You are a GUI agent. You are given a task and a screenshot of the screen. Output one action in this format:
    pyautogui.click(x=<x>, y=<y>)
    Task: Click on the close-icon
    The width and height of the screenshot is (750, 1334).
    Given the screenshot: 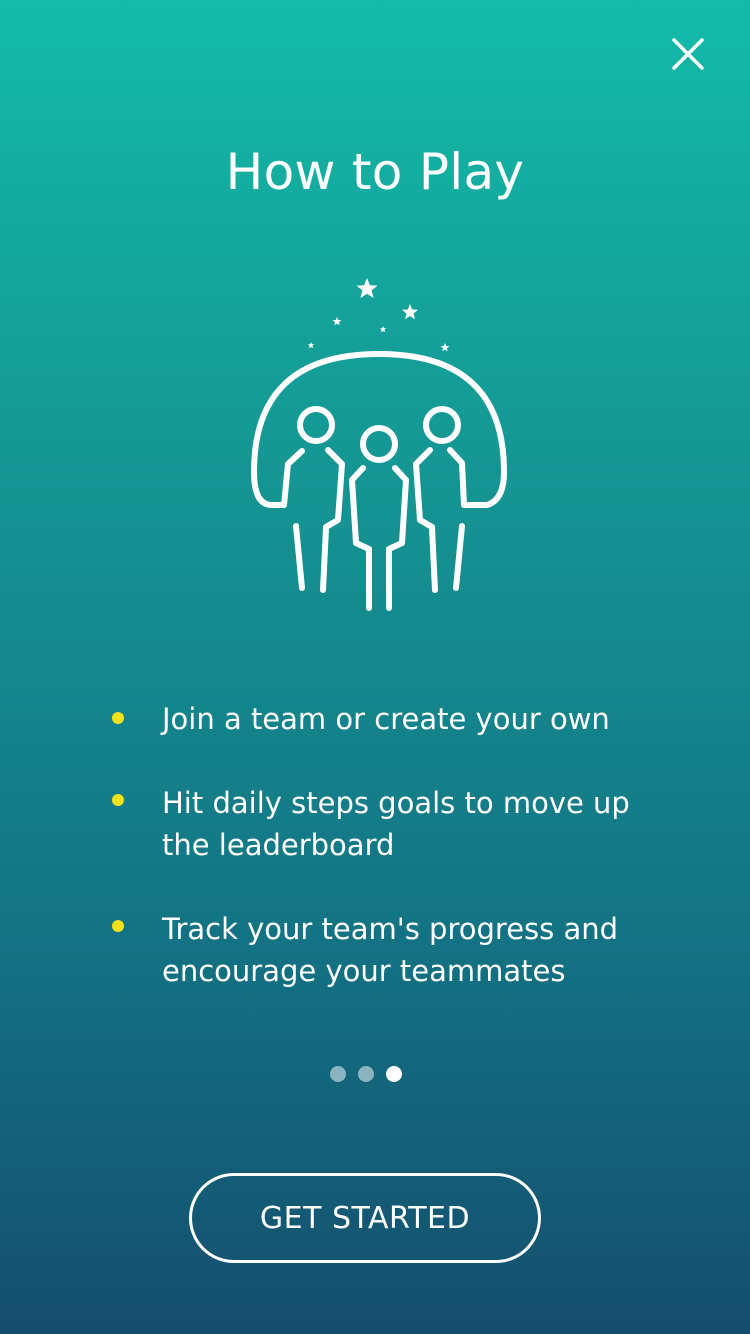 What is the action you would take?
    pyautogui.click(x=688, y=54)
    